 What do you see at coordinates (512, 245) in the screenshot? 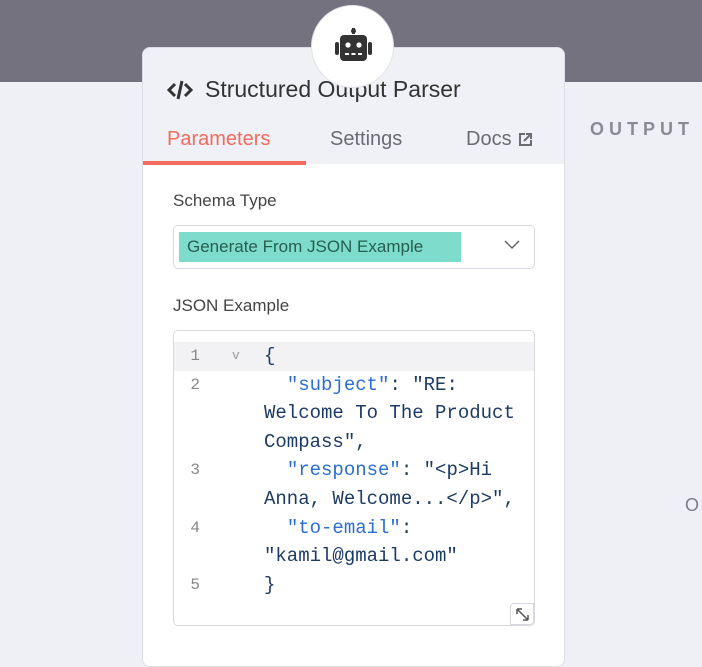
I see `chevron-down-icon` at bounding box center [512, 245].